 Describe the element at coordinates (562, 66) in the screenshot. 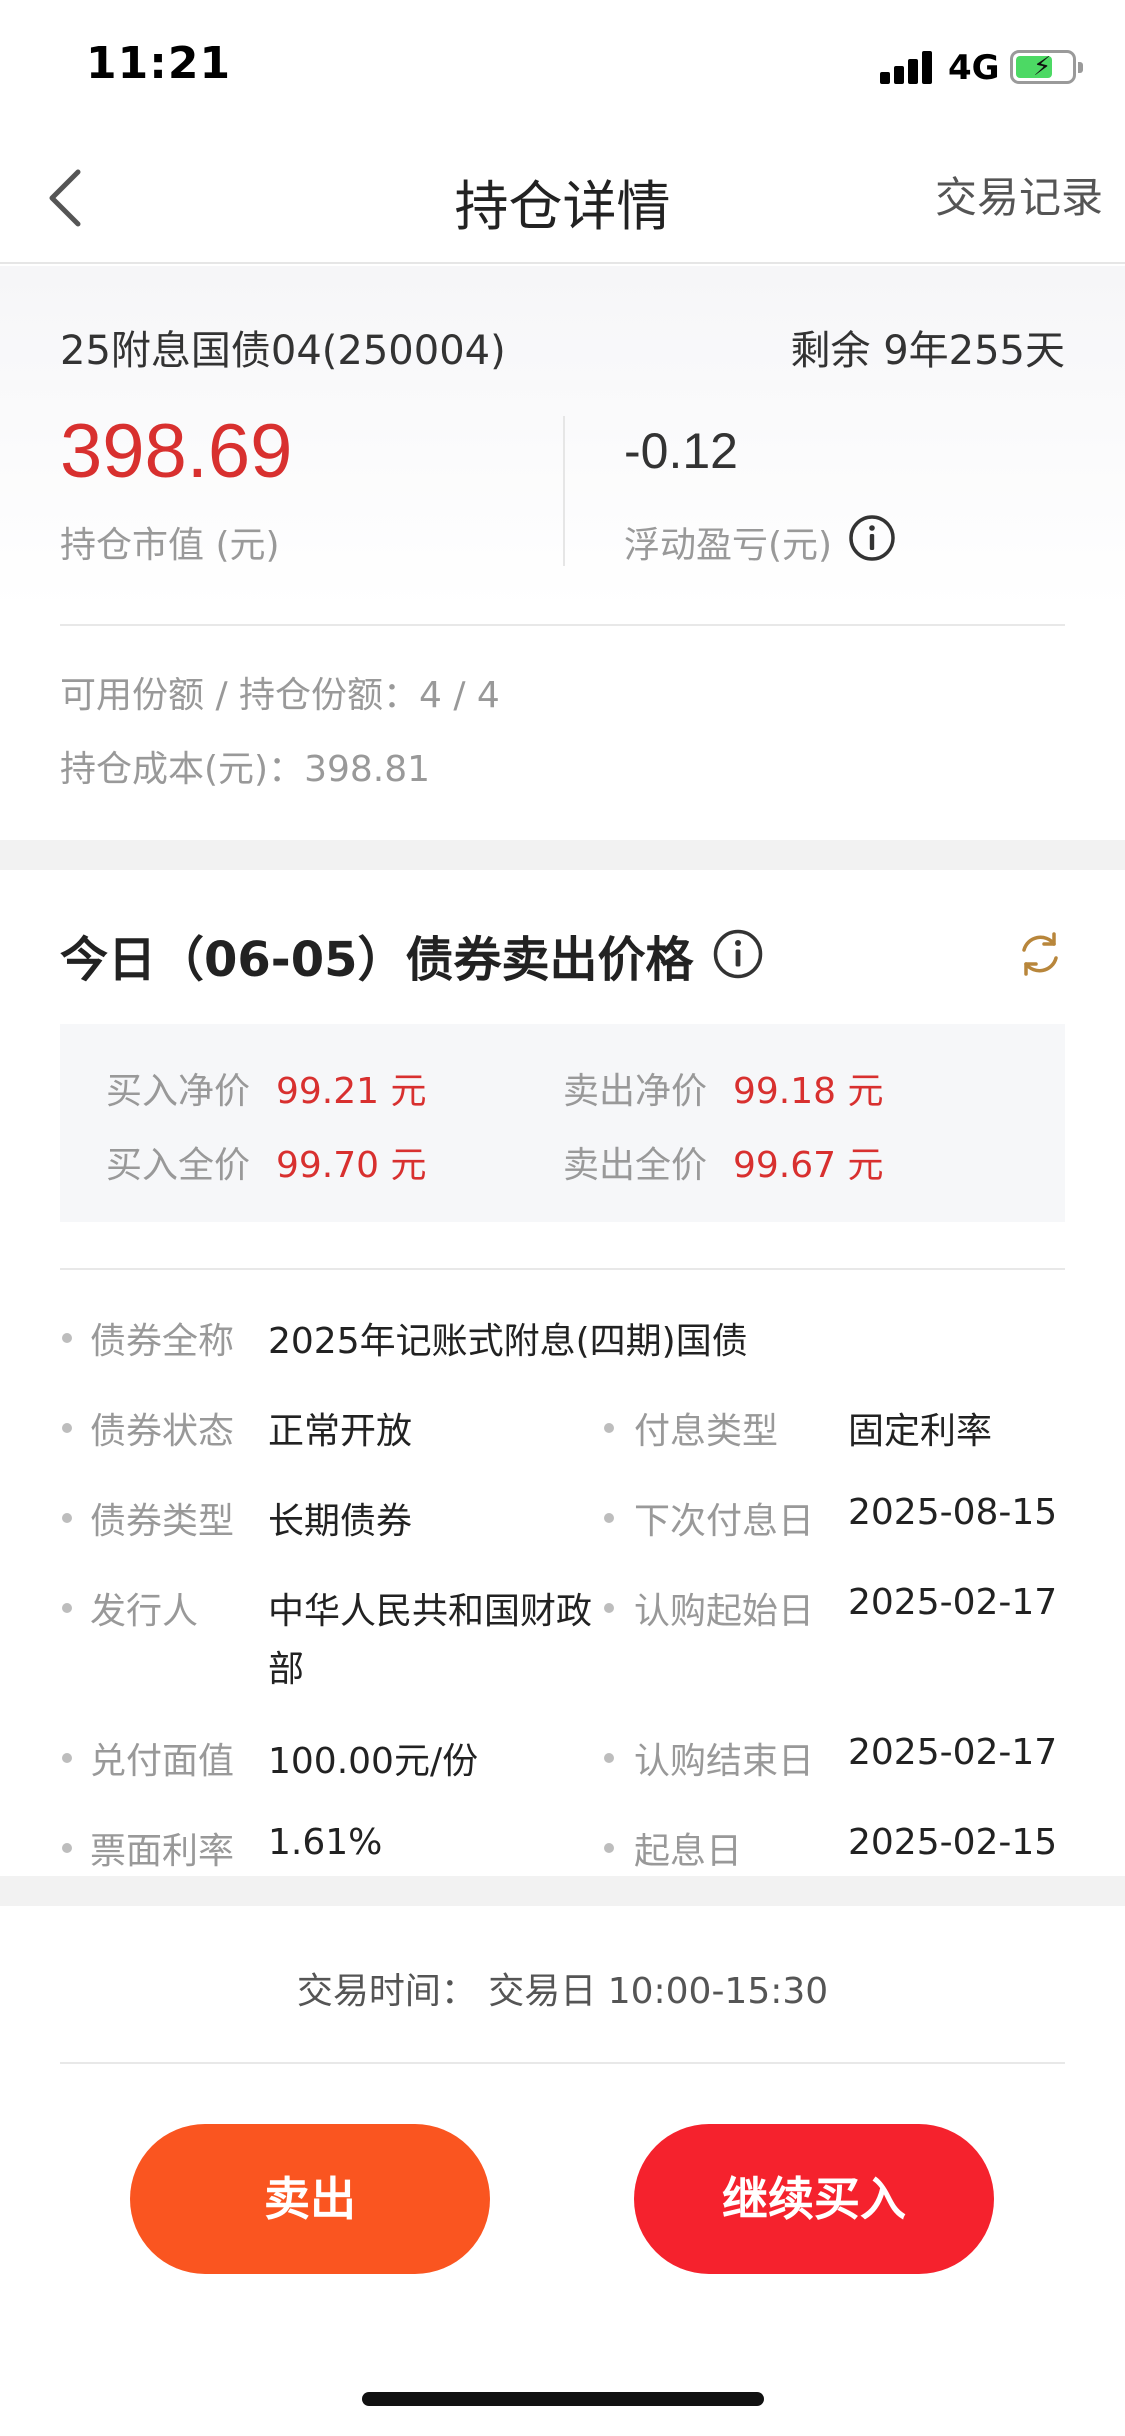

I see `status-bar: 11:21 4G ⚡` at that location.